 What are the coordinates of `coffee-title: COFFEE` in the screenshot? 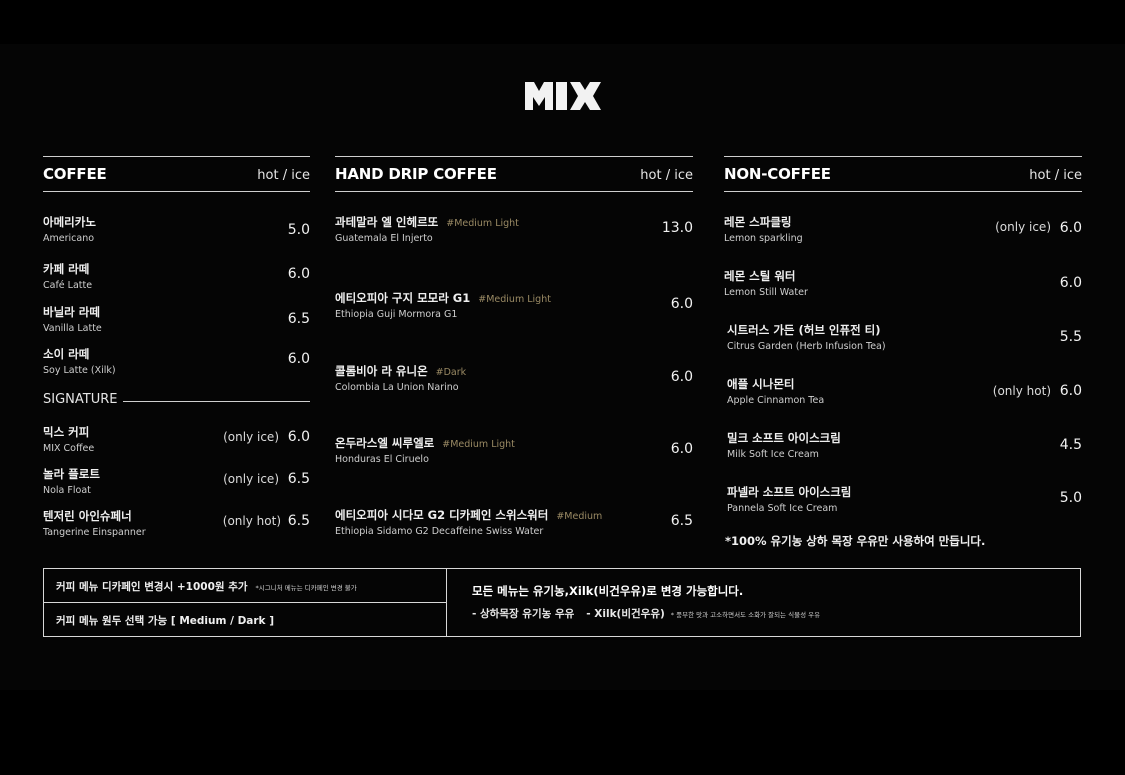 It's located at (75, 174).